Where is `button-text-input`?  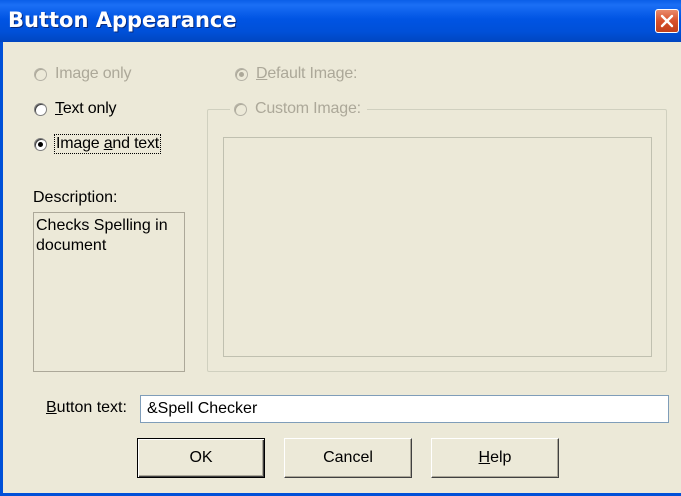 button-text-input is located at coordinates (404, 409).